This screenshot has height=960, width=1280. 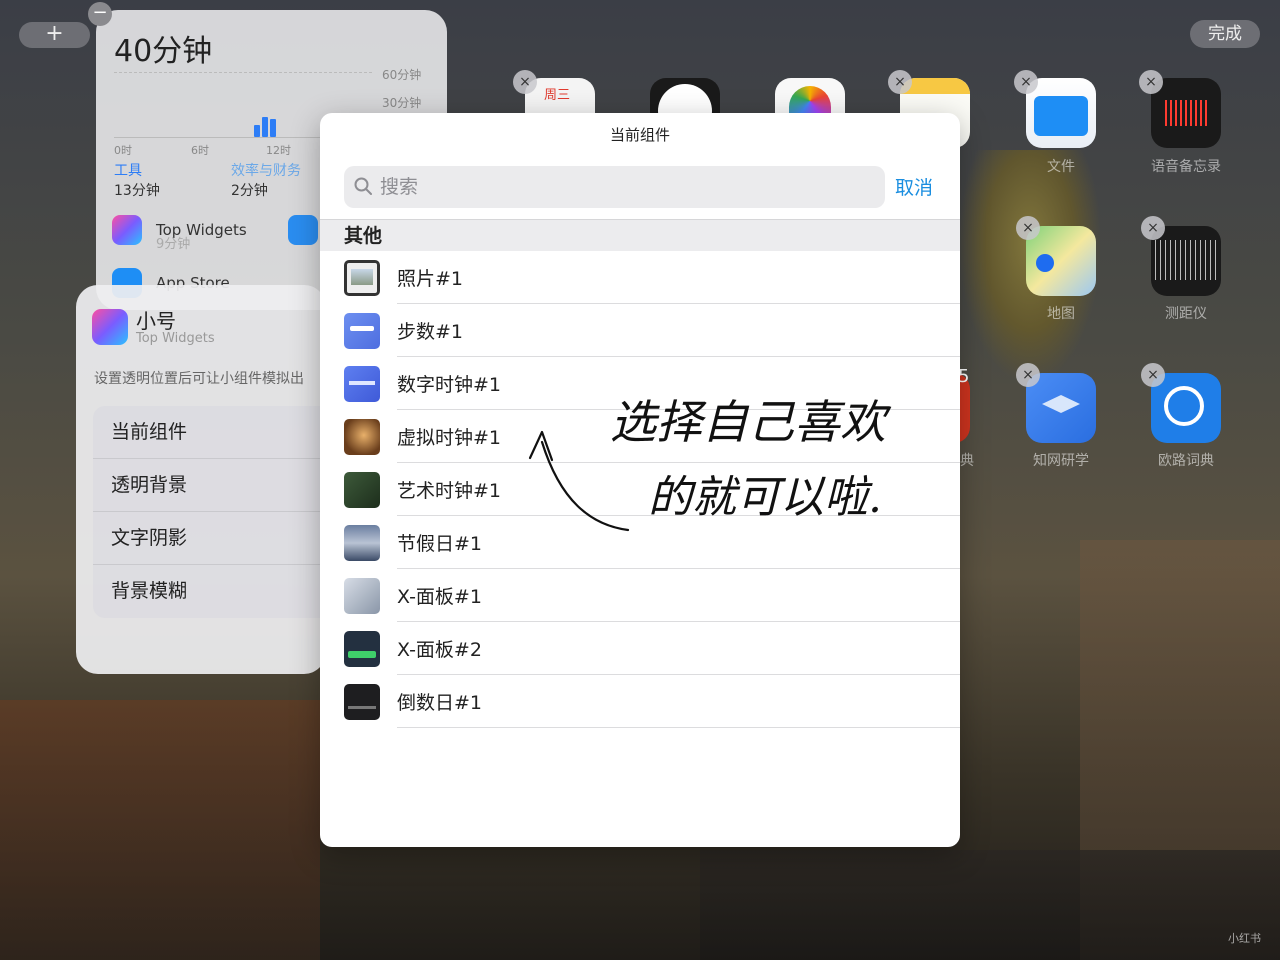 I want to click on search-icon, so click(x=363, y=186).